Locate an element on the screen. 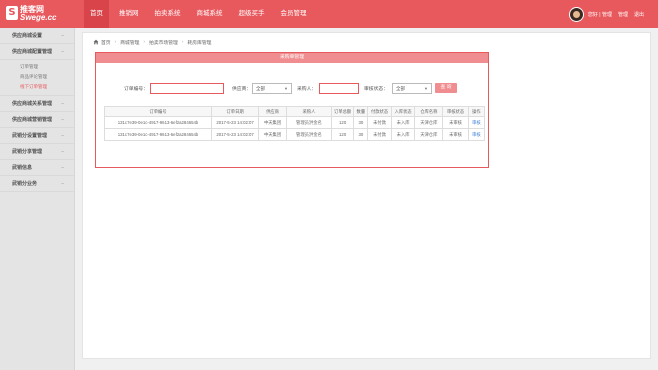  column-header: 付款状态 is located at coordinates (379, 111).